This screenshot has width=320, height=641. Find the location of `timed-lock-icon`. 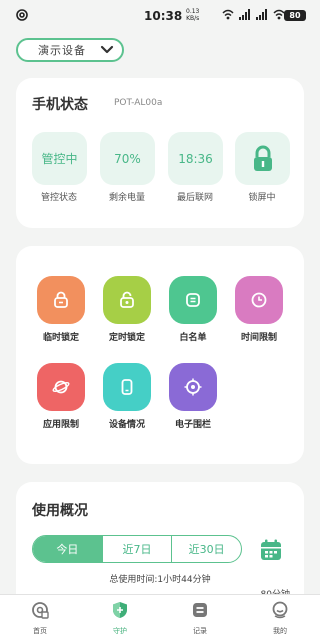

timed-lock-icon is located at coordinates (127, 299).